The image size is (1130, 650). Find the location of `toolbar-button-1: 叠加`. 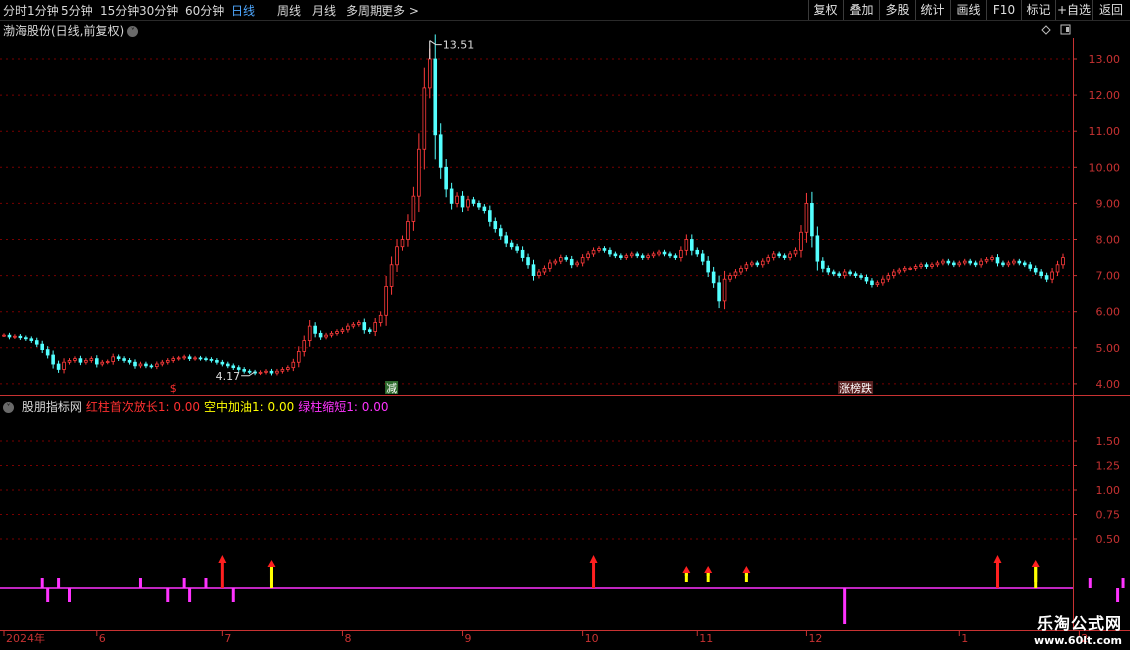

toolbar-button-1: 叠加 is located at coordinates (861, 10).